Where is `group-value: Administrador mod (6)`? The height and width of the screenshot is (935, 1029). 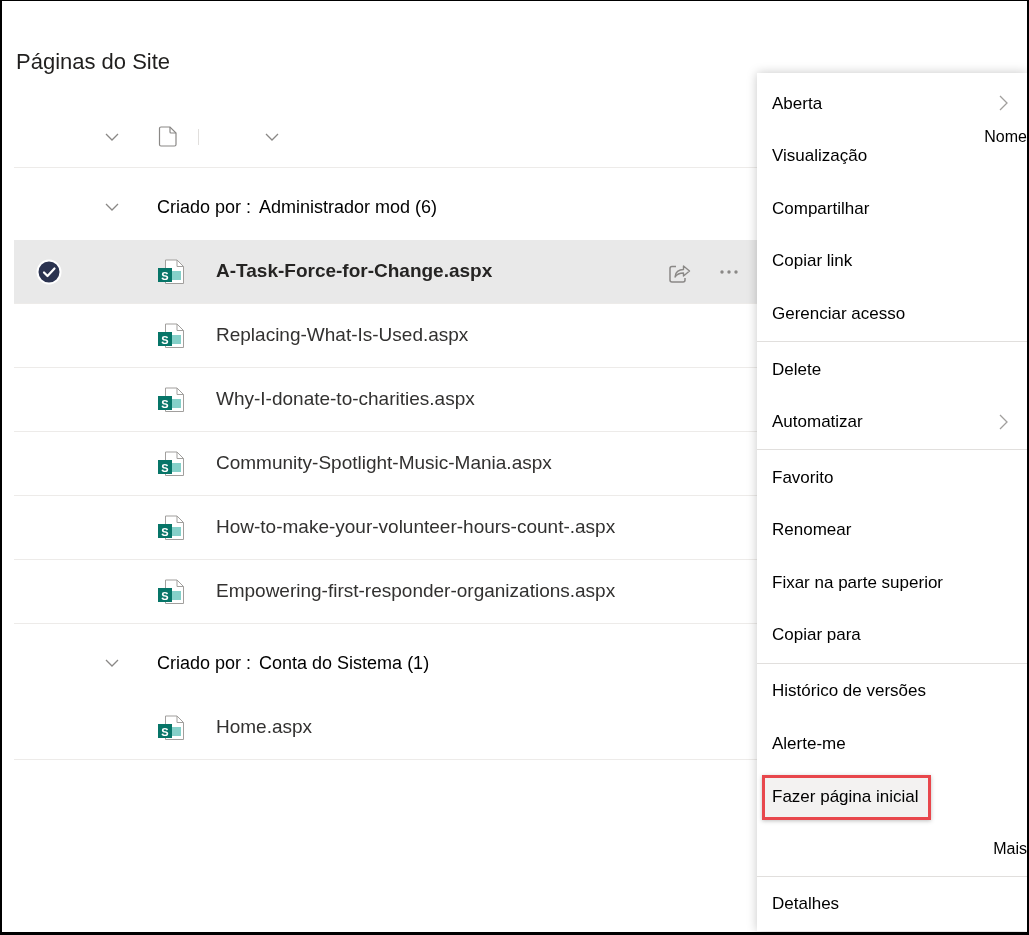 group-value: Administrador mod (6) is located at coordinates (348, 207).